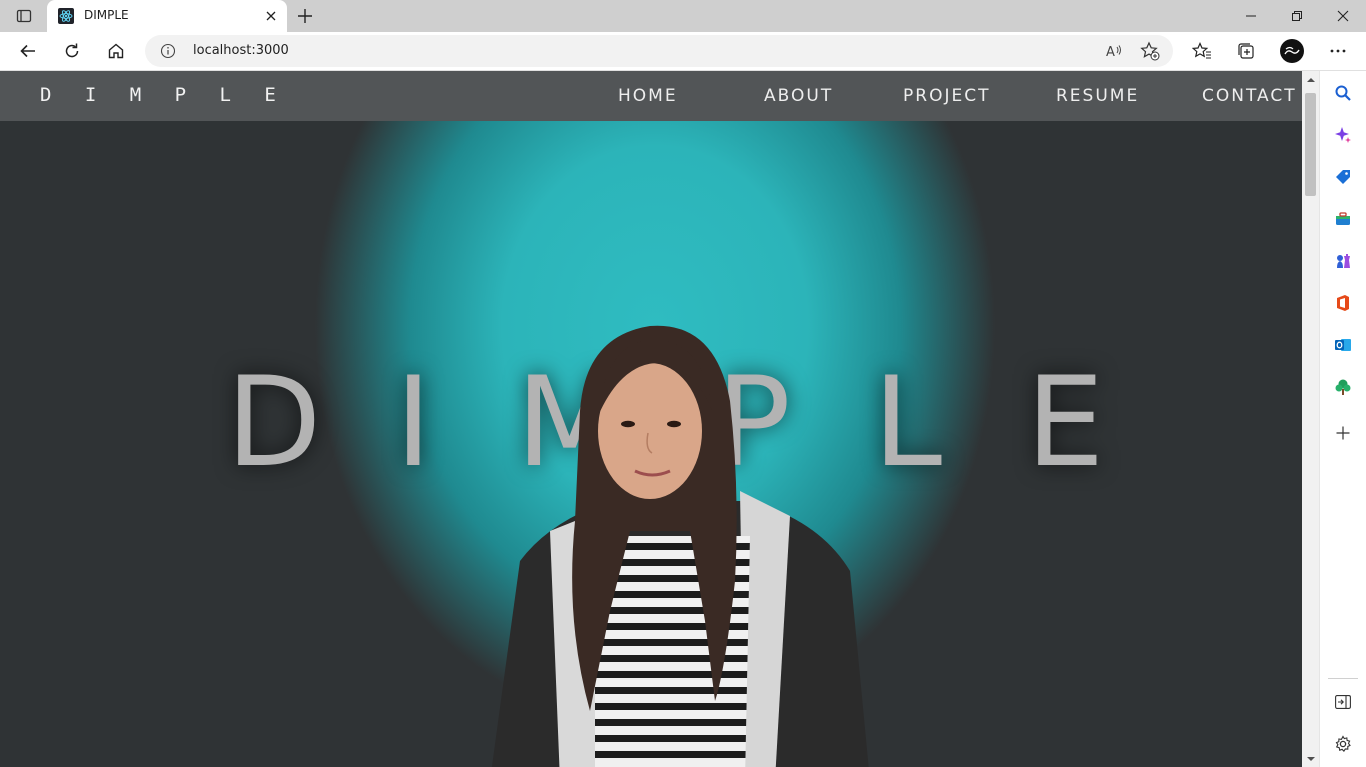  I want to click on sidebar-games-button, so click(1343, 261).